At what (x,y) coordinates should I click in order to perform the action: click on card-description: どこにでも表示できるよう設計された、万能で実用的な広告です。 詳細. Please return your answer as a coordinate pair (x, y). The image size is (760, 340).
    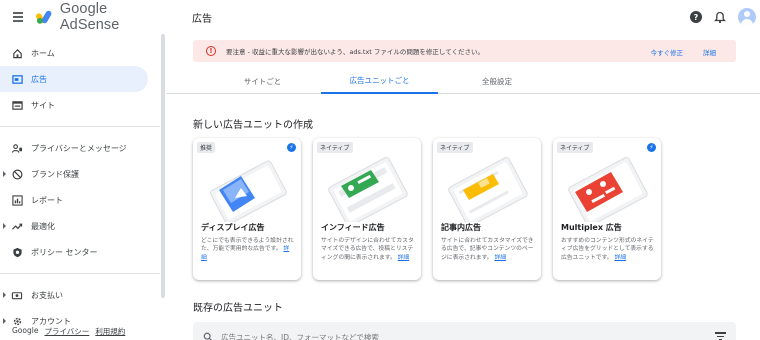
    Looking at the image, I should click on (248, 249).